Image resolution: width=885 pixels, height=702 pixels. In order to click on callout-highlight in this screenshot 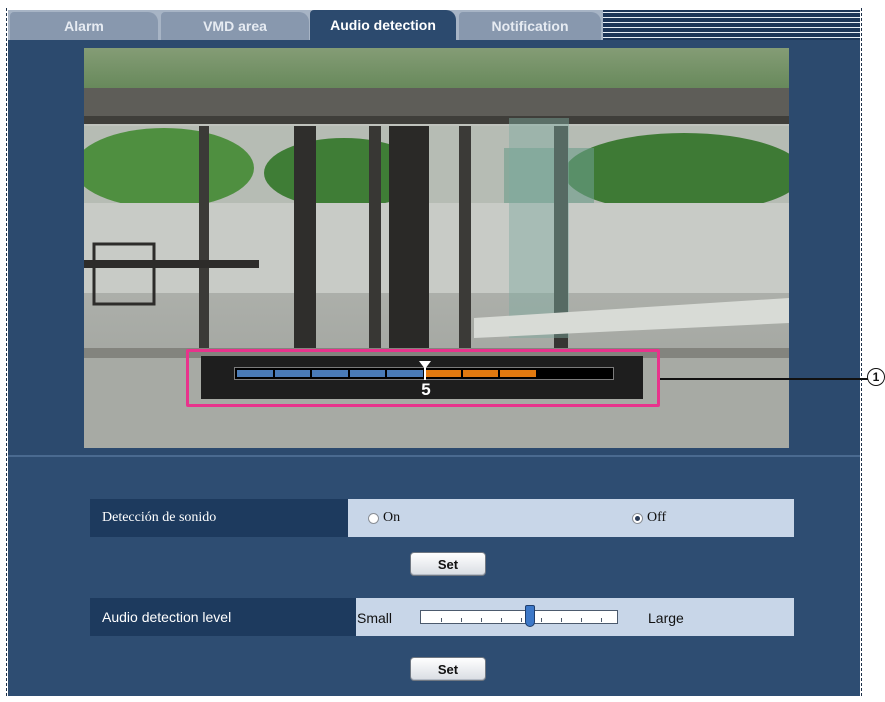, I will do `click(423, 378)`.